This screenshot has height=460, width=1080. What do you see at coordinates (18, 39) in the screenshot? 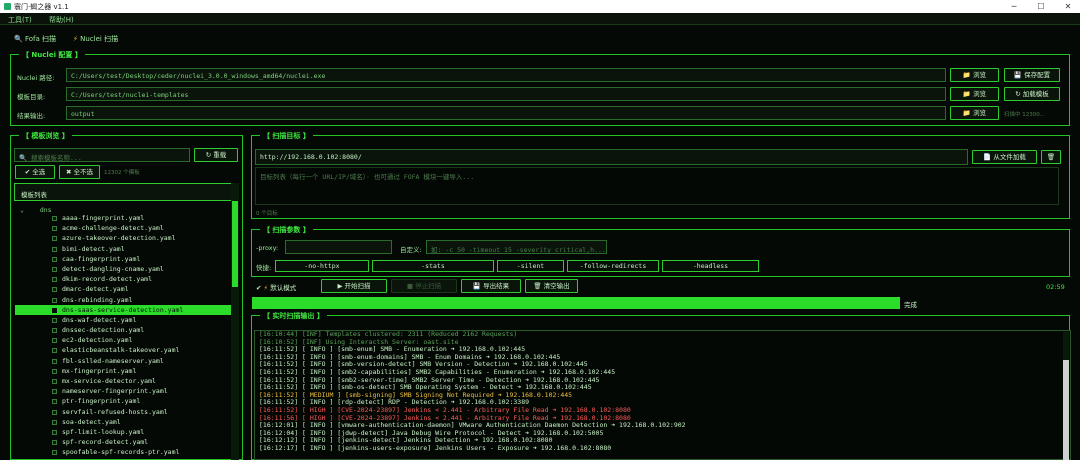
I see `search-icon: 🔍` at bounding box center [18, 39].